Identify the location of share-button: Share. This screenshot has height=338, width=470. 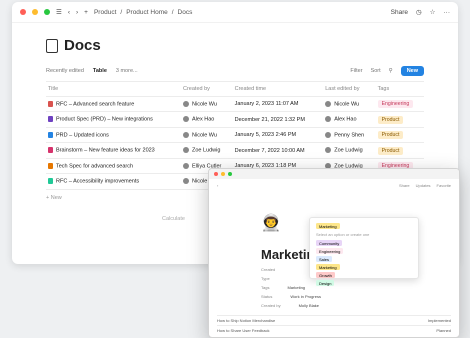
(399, 12).